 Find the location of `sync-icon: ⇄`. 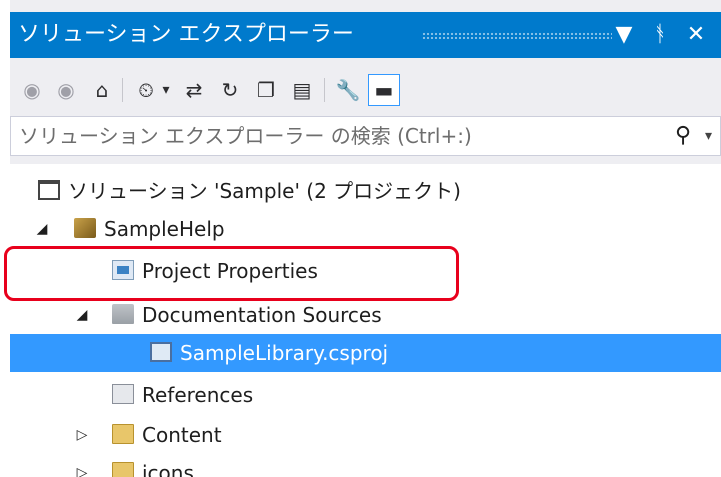

sync-icon: ⇄ is located at coordinates (194, 90).